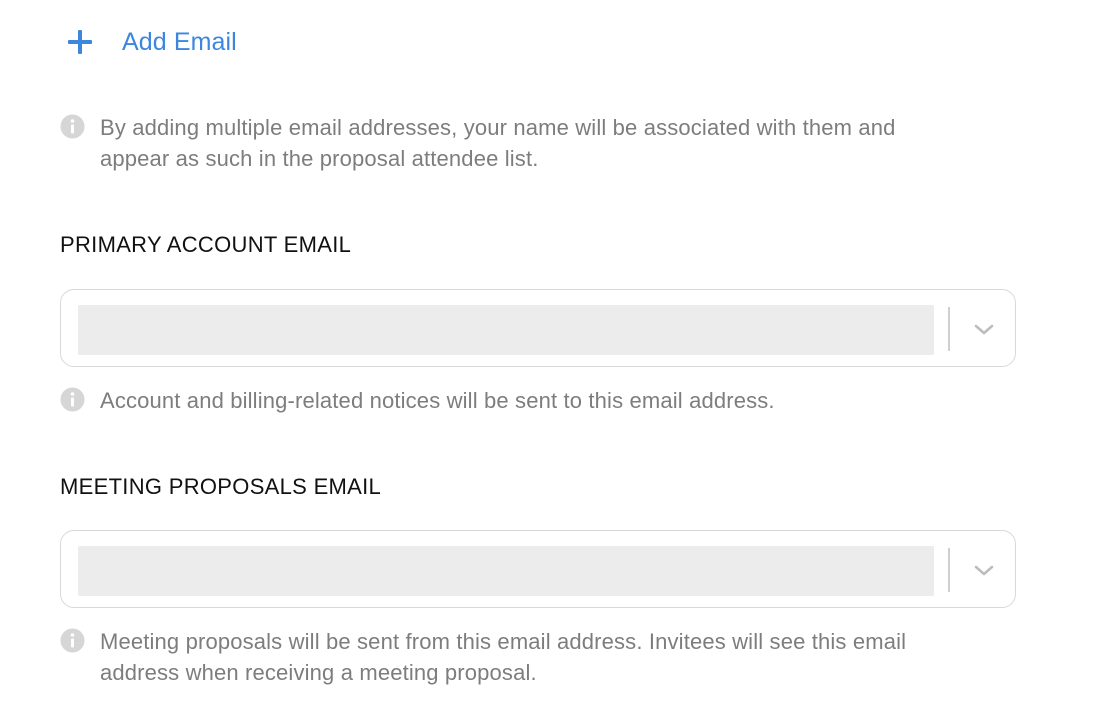 The height and width of the screenshot is (702, 1098). What do you see at coordinates (179, 41) in the screenshot?
I see `add-email-label: Add Email` at bounding box center [179, 41].